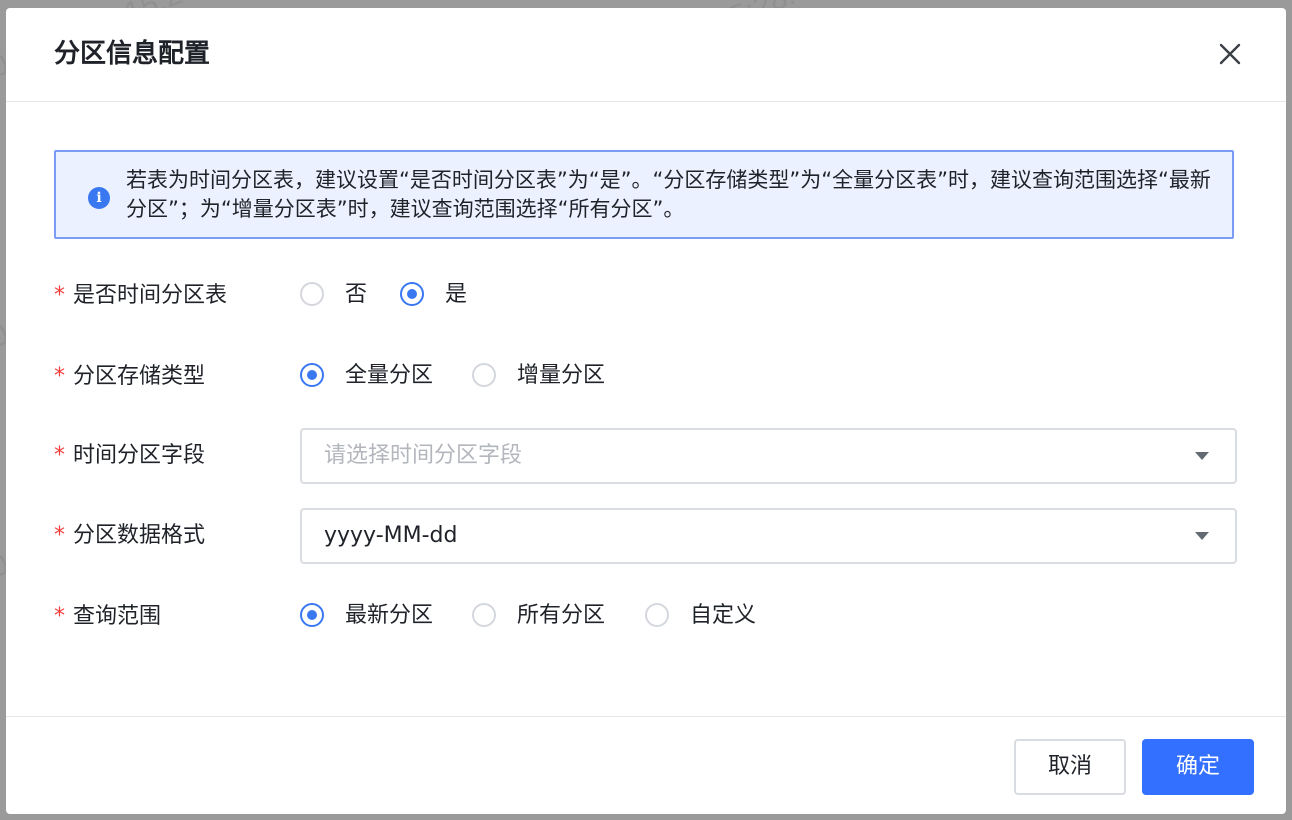  Describe the element at coordinates (768, 456) in the screenshot. I see `time-field-select: 请选择时间分区字段` at that location.